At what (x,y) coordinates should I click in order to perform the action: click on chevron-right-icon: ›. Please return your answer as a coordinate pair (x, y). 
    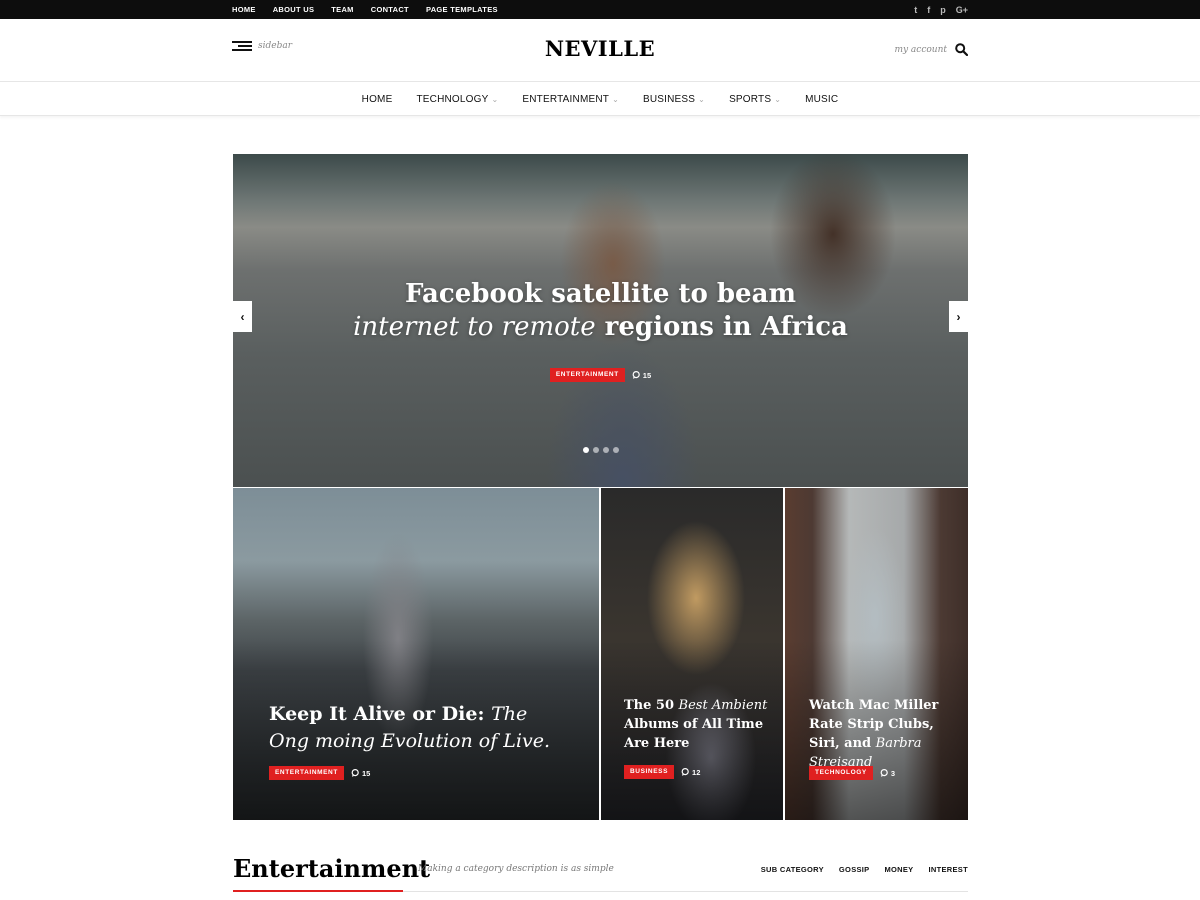
    Looking at the image, I should click on (958, 316).